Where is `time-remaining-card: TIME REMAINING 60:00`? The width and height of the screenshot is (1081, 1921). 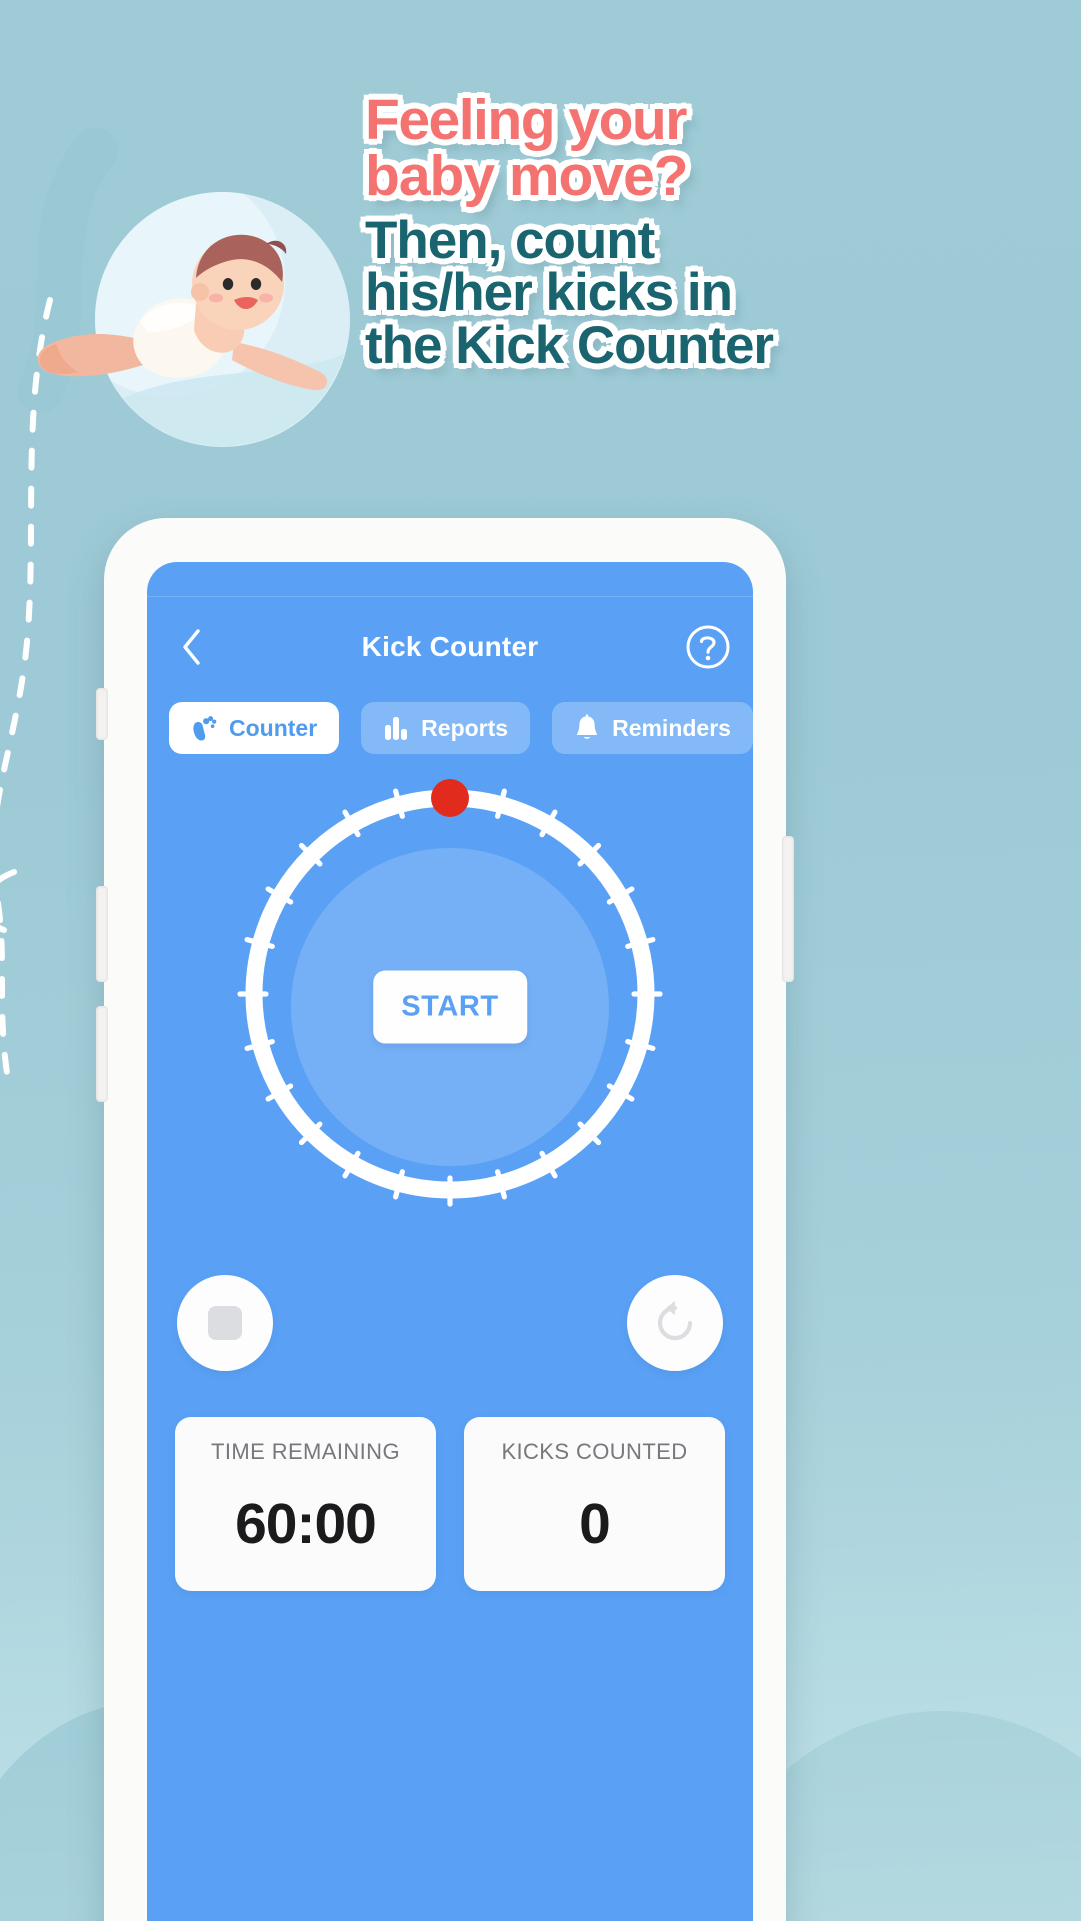
time-remaining-card: TIME REMAINING 60:00 is located at coordinates (305, 1504).